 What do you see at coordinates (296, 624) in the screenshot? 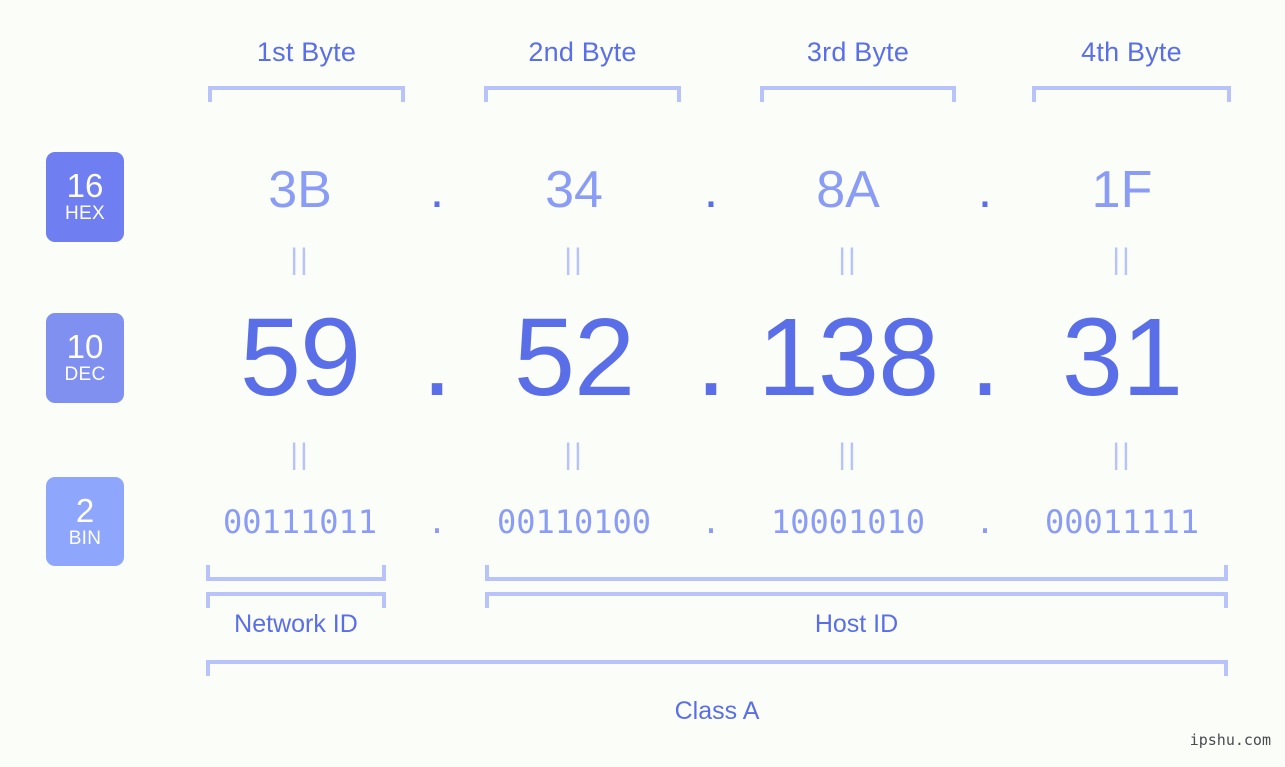
I see `network-id-label: Network ID` at bounding box center [296, 624].